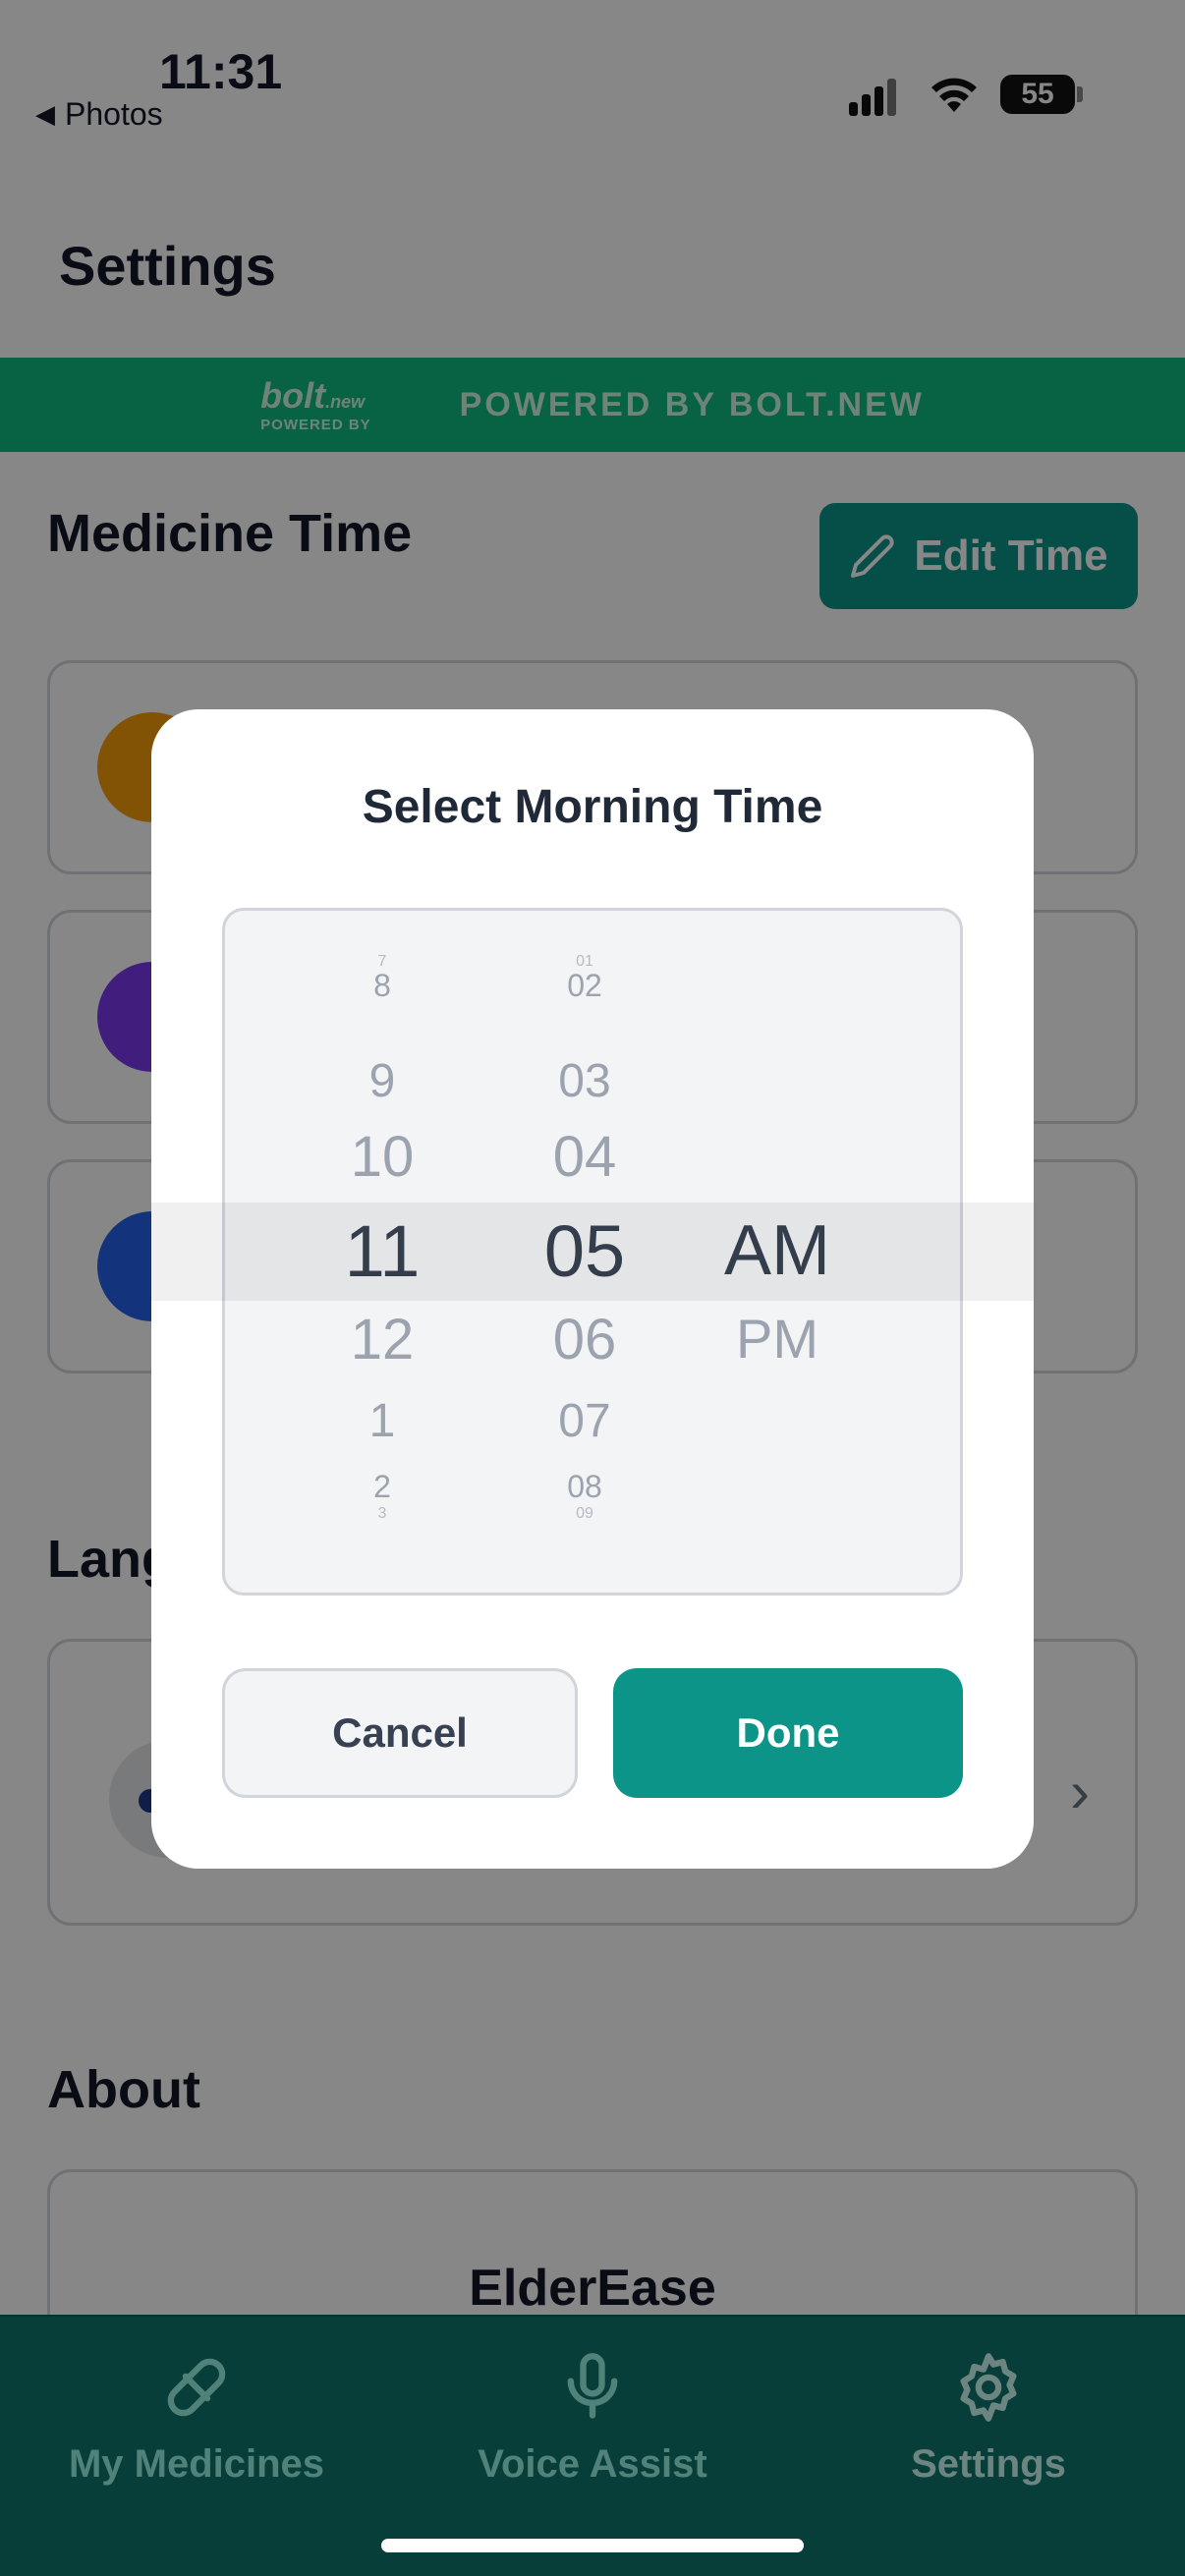 This screenshot has height=2576, width=1185. What do you see at coordinates (585, 1514) in the screenshot?
I see `minute-option: 09` at bounding box center [585, 1514].